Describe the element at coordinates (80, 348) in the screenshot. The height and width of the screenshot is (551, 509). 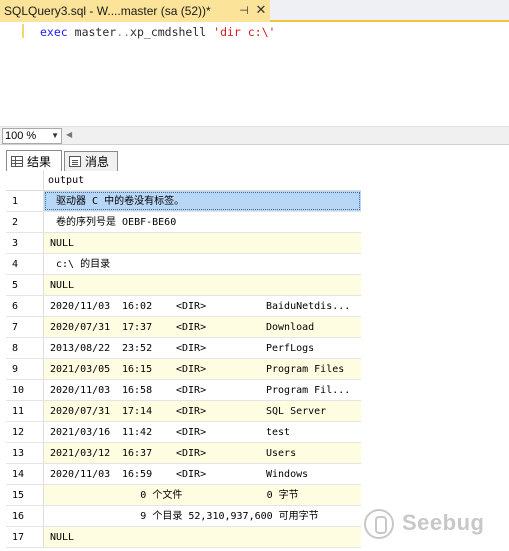
I see `cell-date: 2013/08/22` at that location.